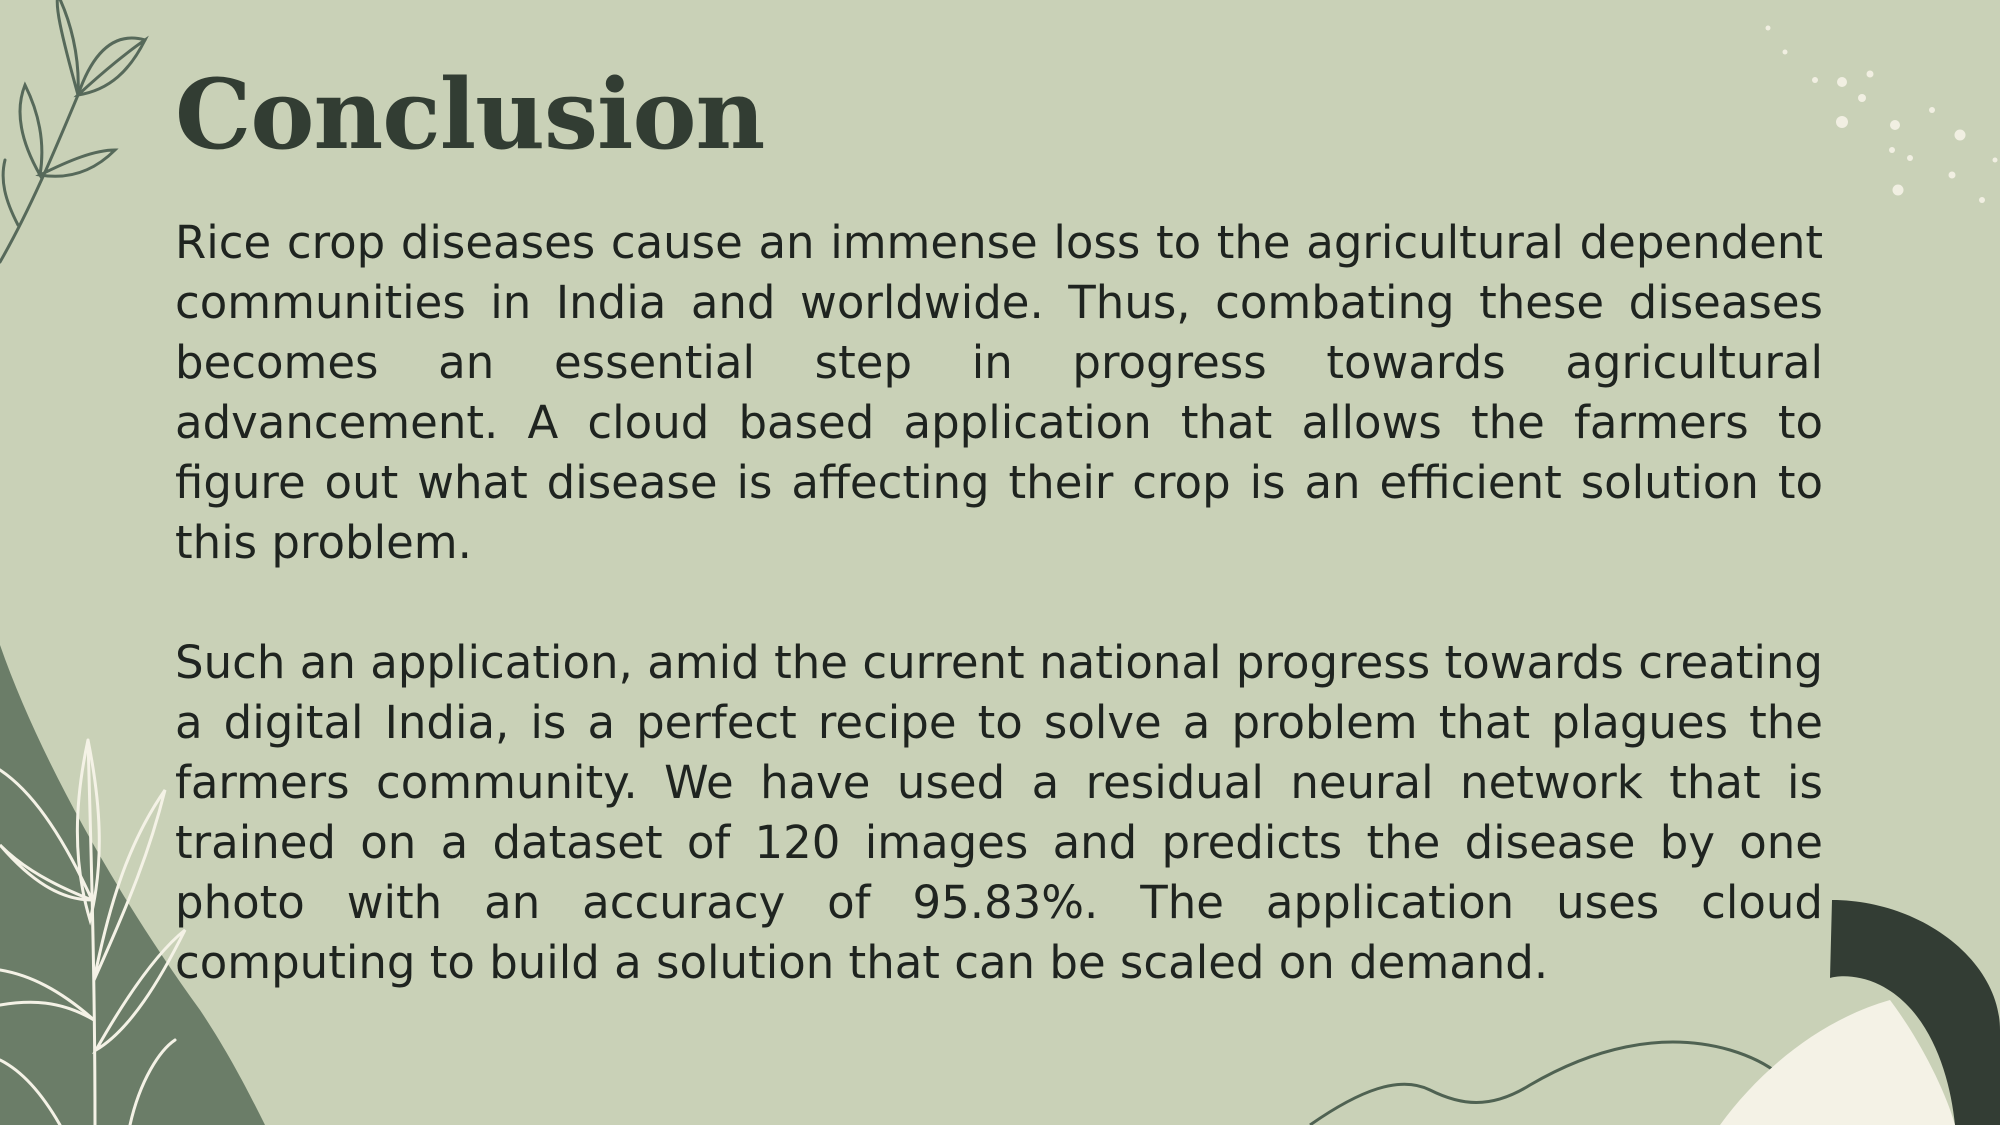  What do you see at coordinates (74, 132) in the screenshot?
I see `leaf-branch-icon` at bounding box center [74, 132].